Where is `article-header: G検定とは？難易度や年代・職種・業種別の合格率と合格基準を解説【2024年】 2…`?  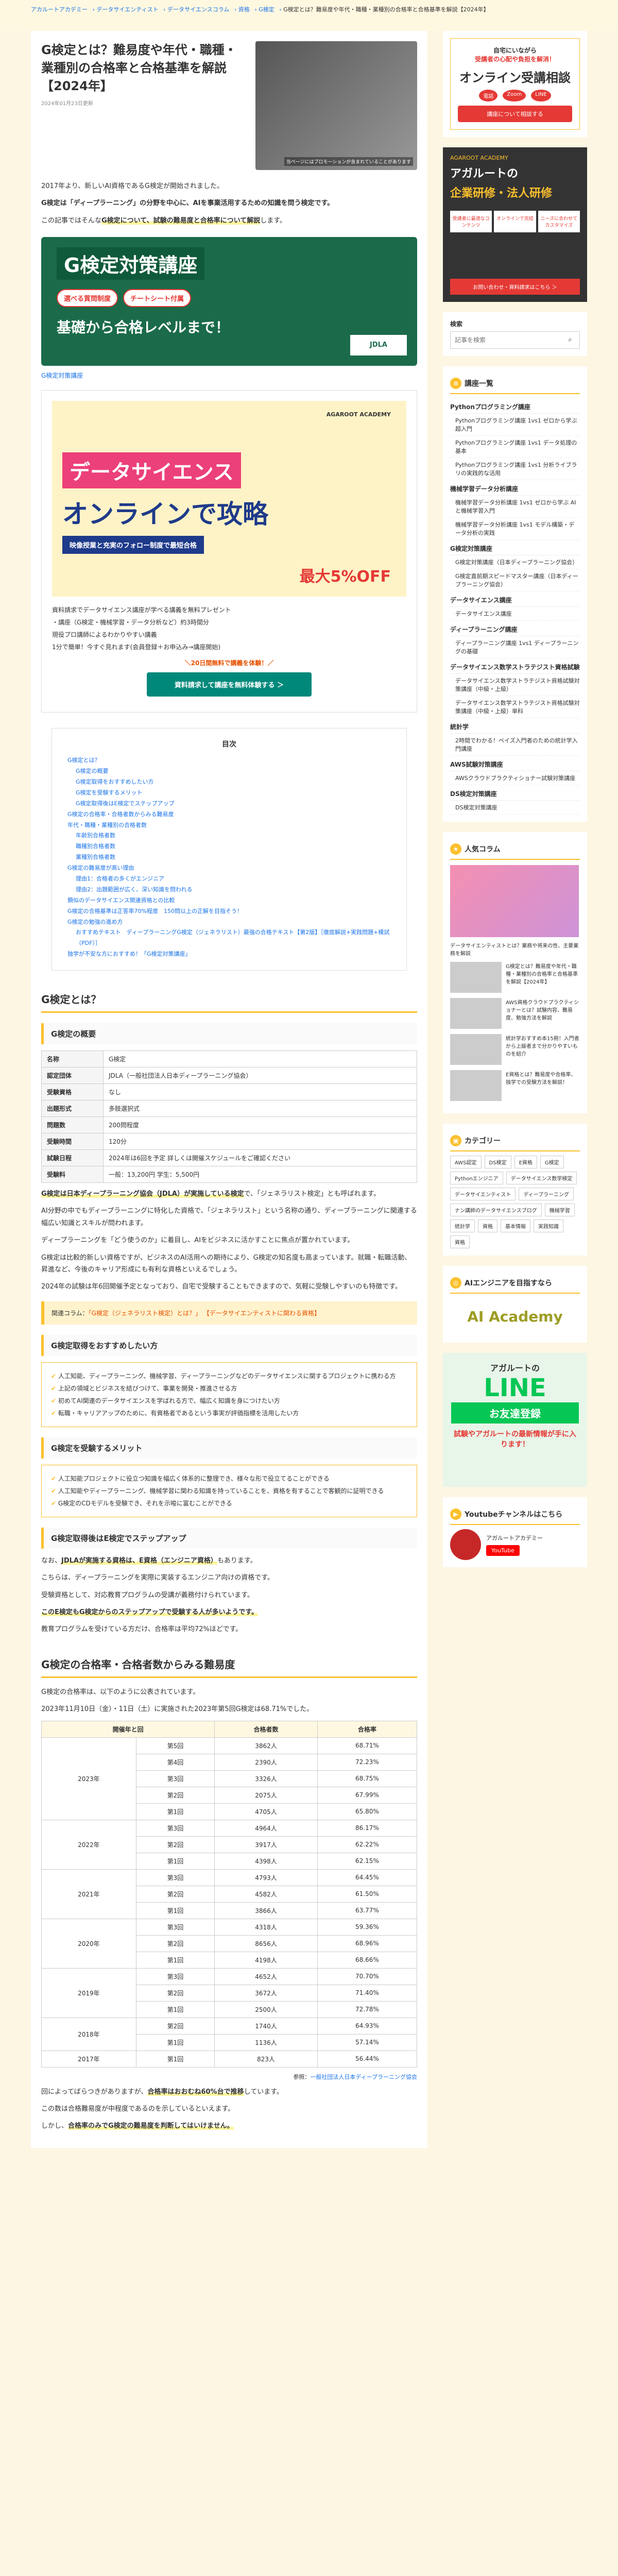 article-header: G検定とは？難易度や年代・職種・業種別の合格率と合格基準を解説【2024年】 2… is located at coordinates (229, 105).